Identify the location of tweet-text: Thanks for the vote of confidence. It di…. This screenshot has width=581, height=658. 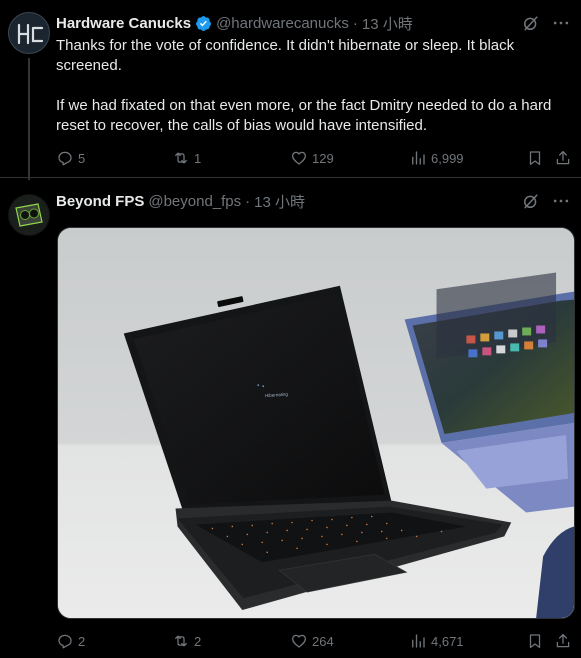
(313, 86).